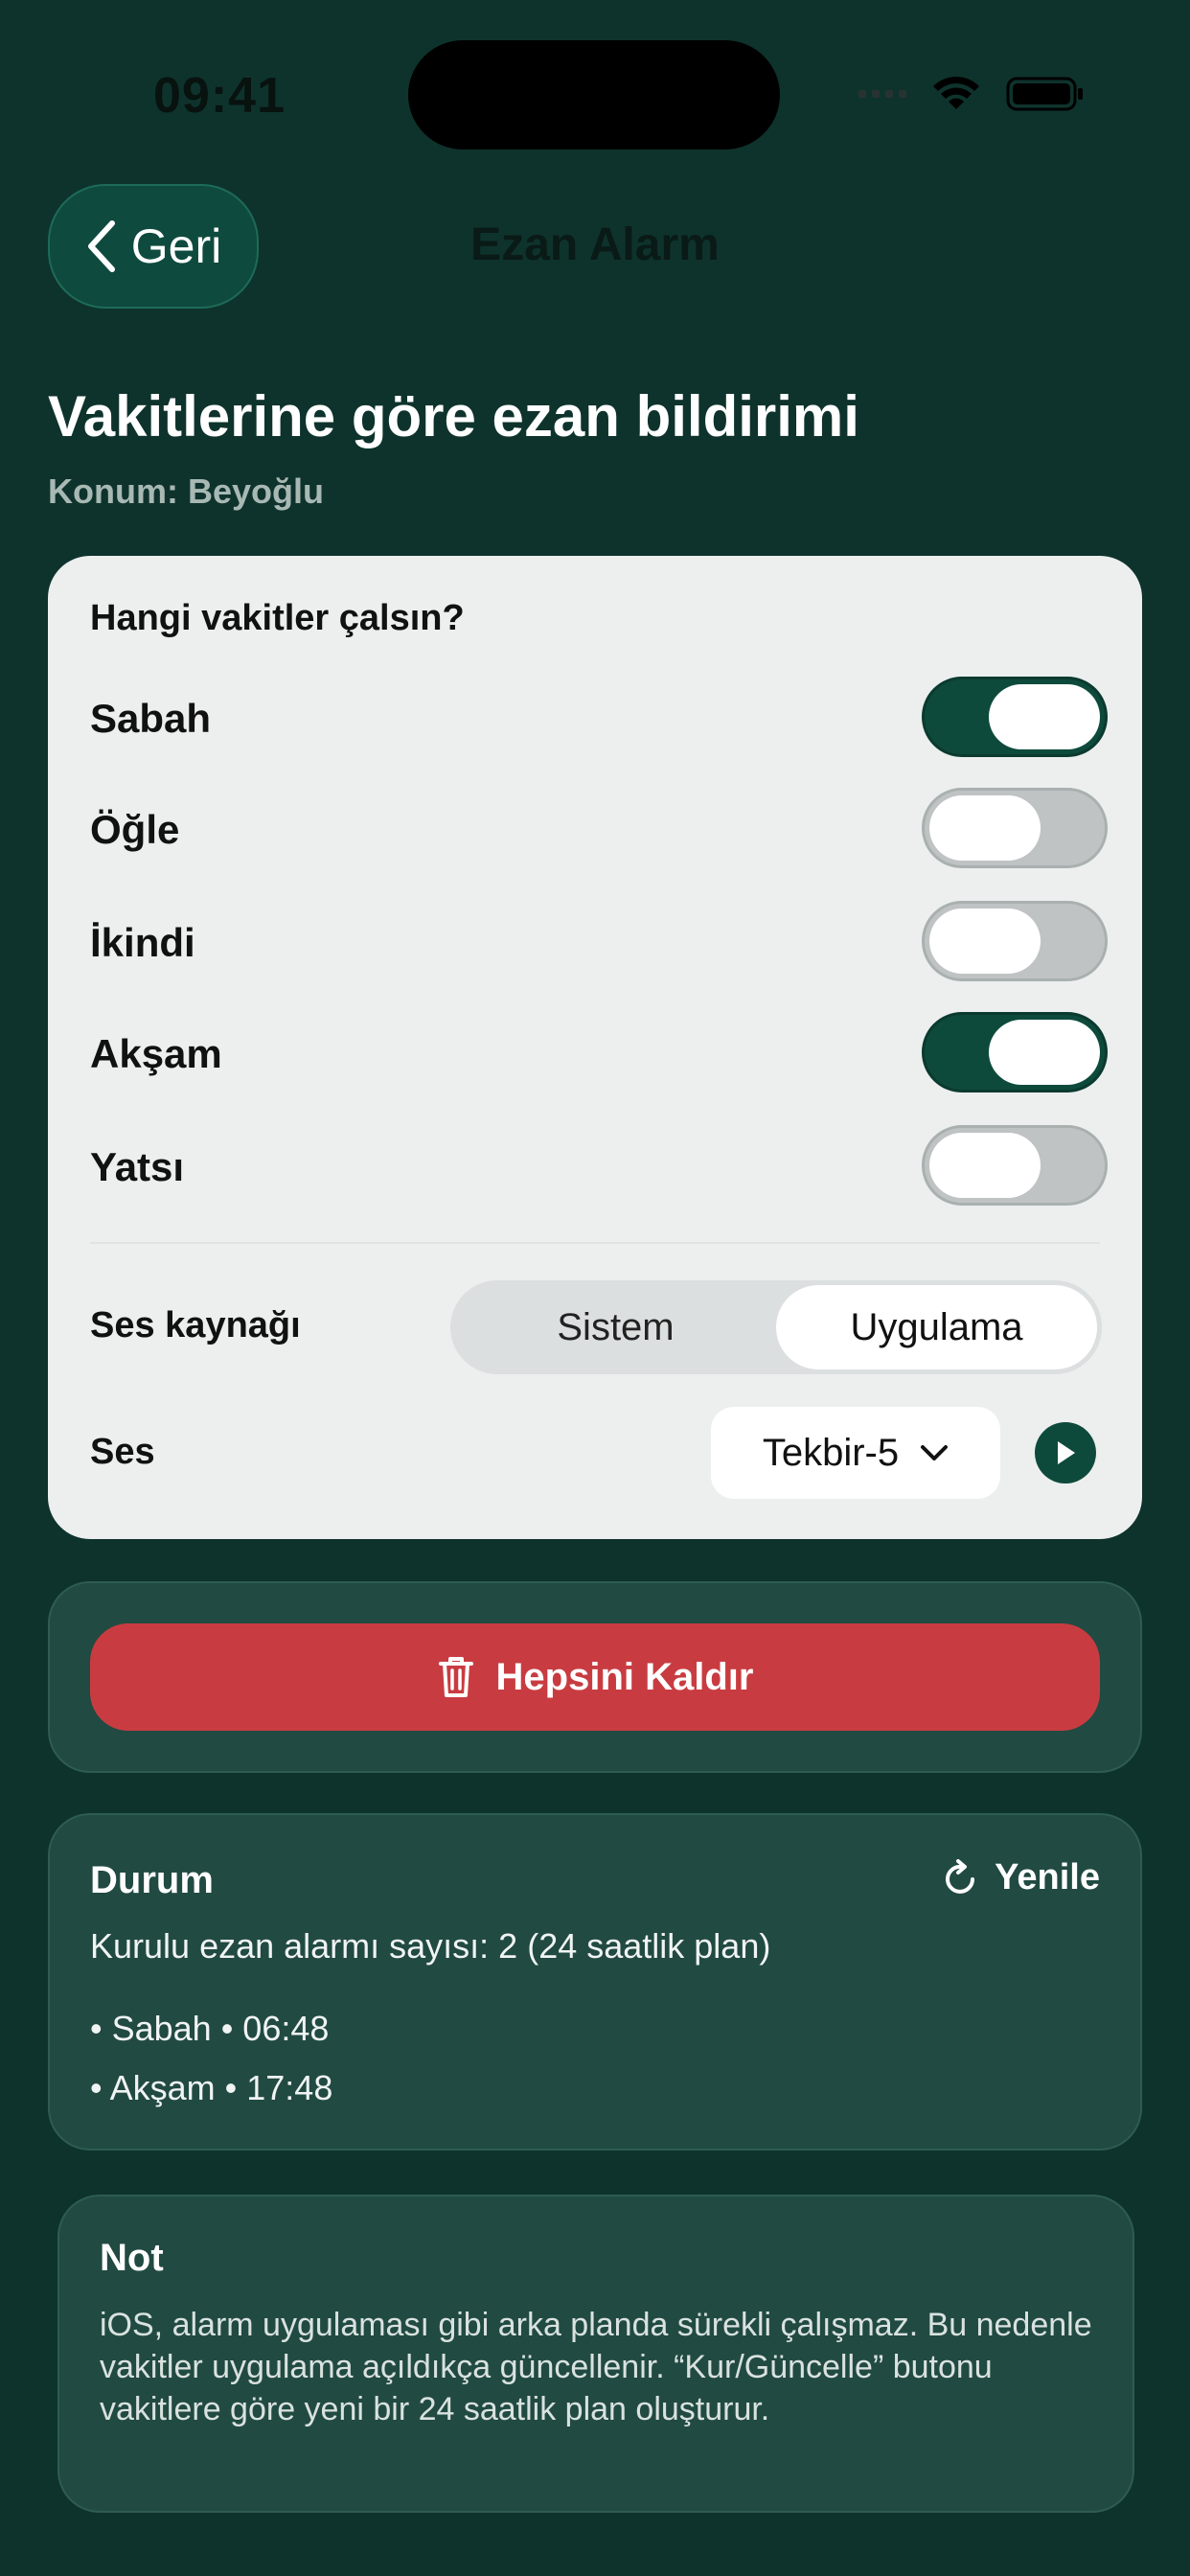  I want to click on play-icon, so click(1067, 1452).